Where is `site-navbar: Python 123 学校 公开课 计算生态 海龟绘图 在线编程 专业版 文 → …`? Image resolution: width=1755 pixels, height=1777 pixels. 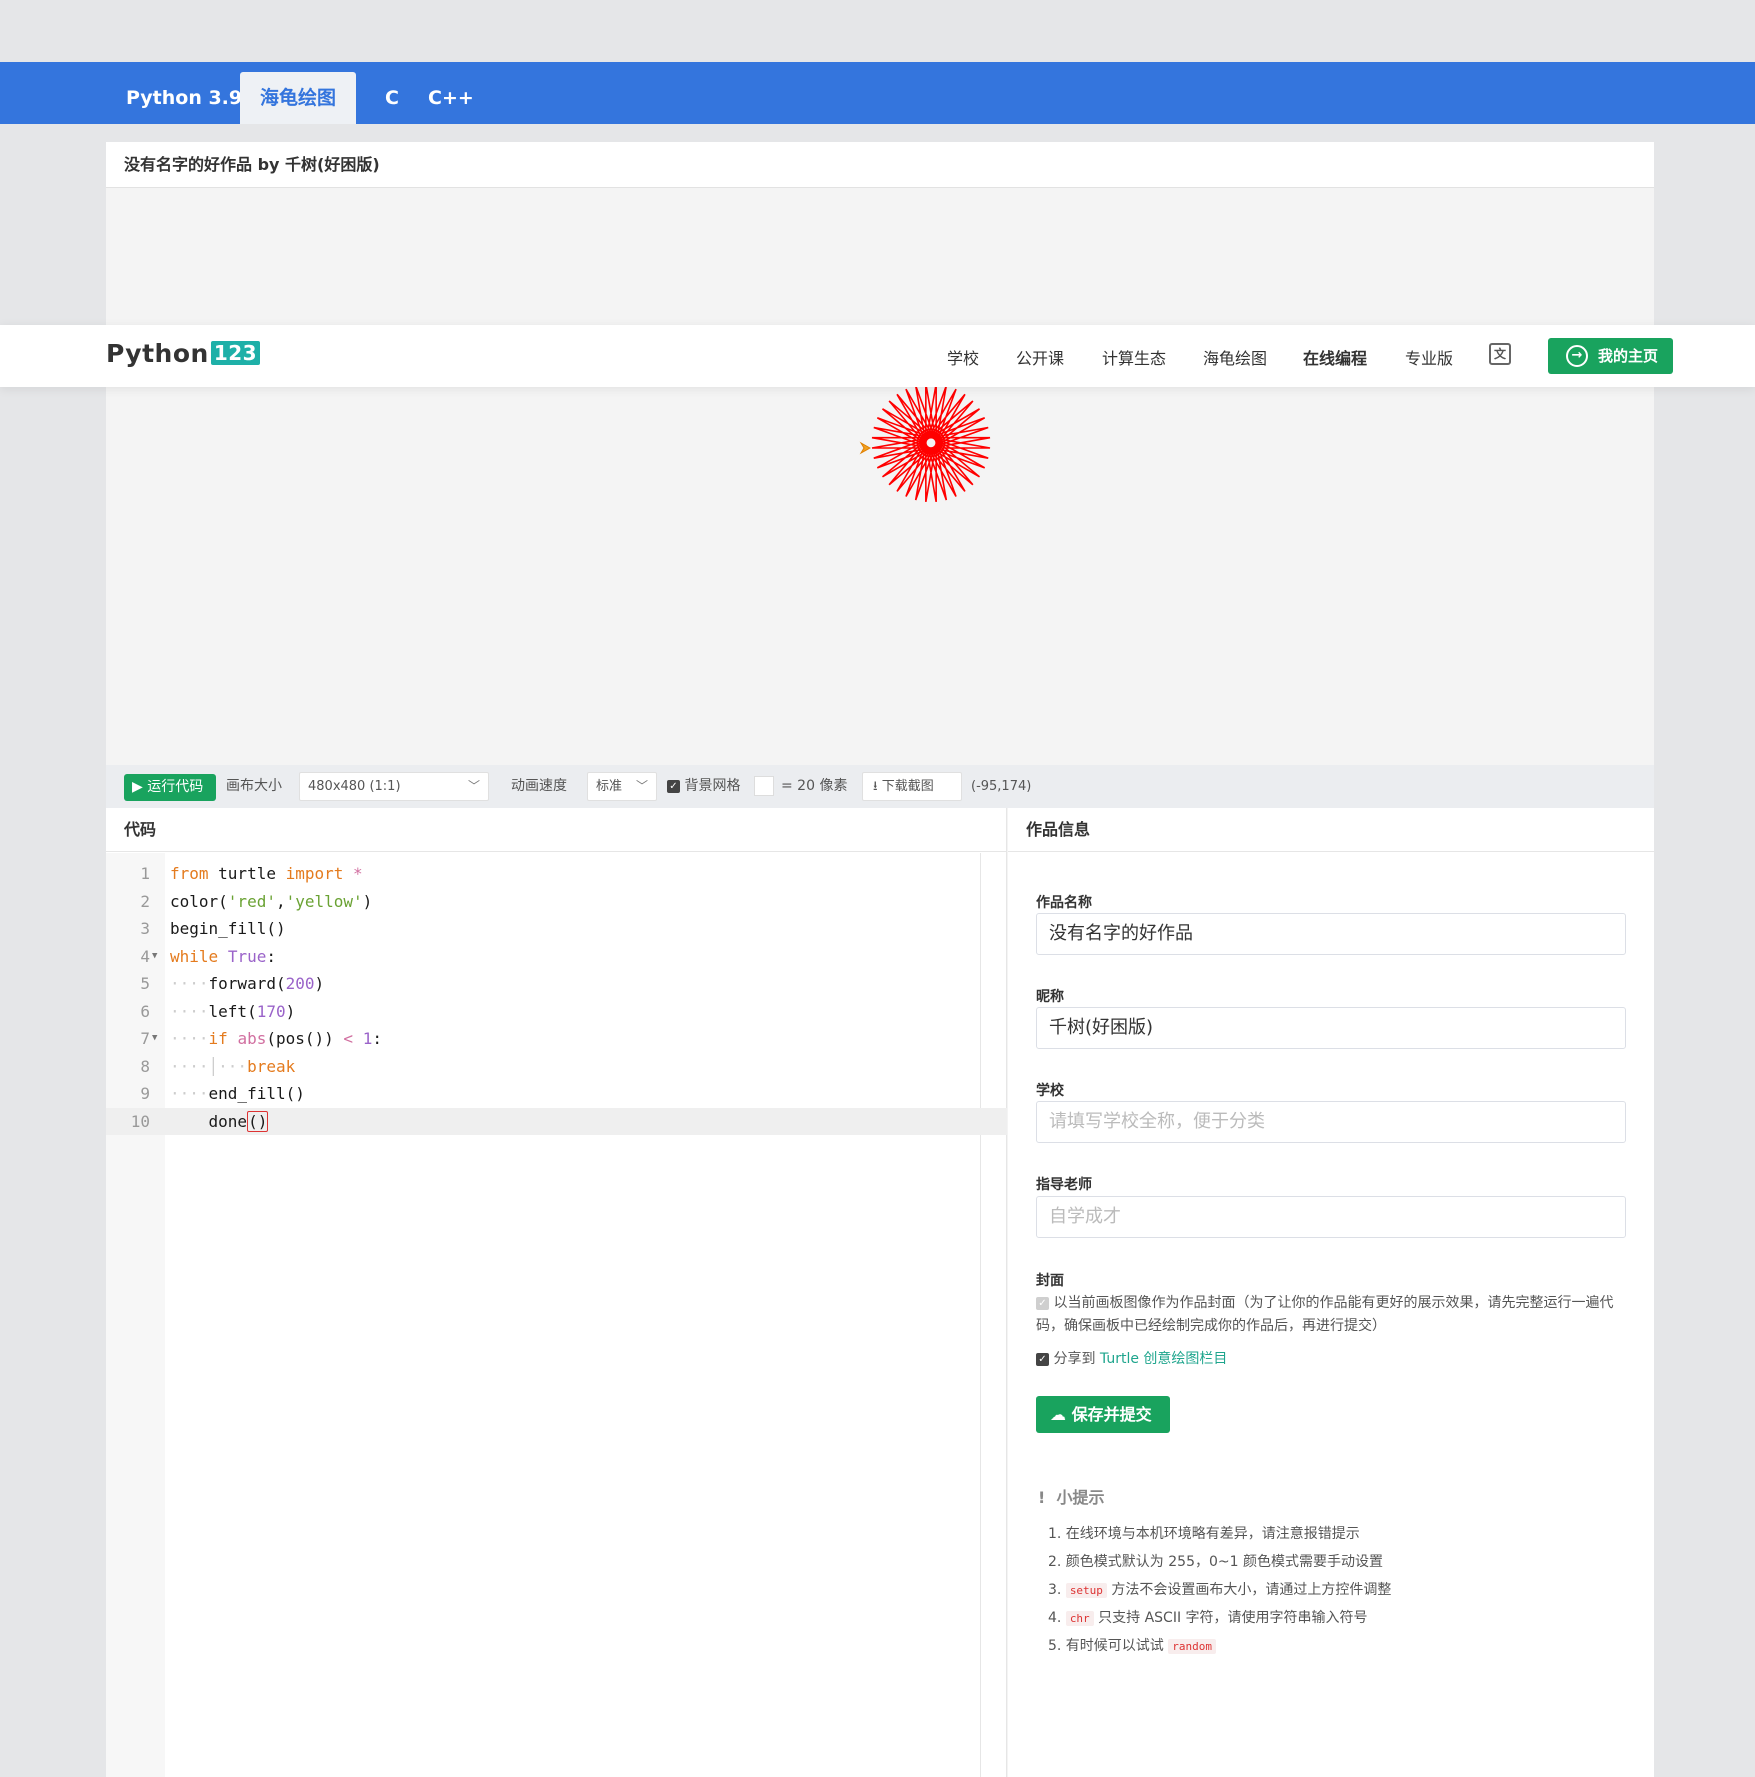 site-navbar: Python 123 学校 公开课 计算生态 海龟绘图 在线编程 专业版 文 → … is located at coordinates (877, 356).